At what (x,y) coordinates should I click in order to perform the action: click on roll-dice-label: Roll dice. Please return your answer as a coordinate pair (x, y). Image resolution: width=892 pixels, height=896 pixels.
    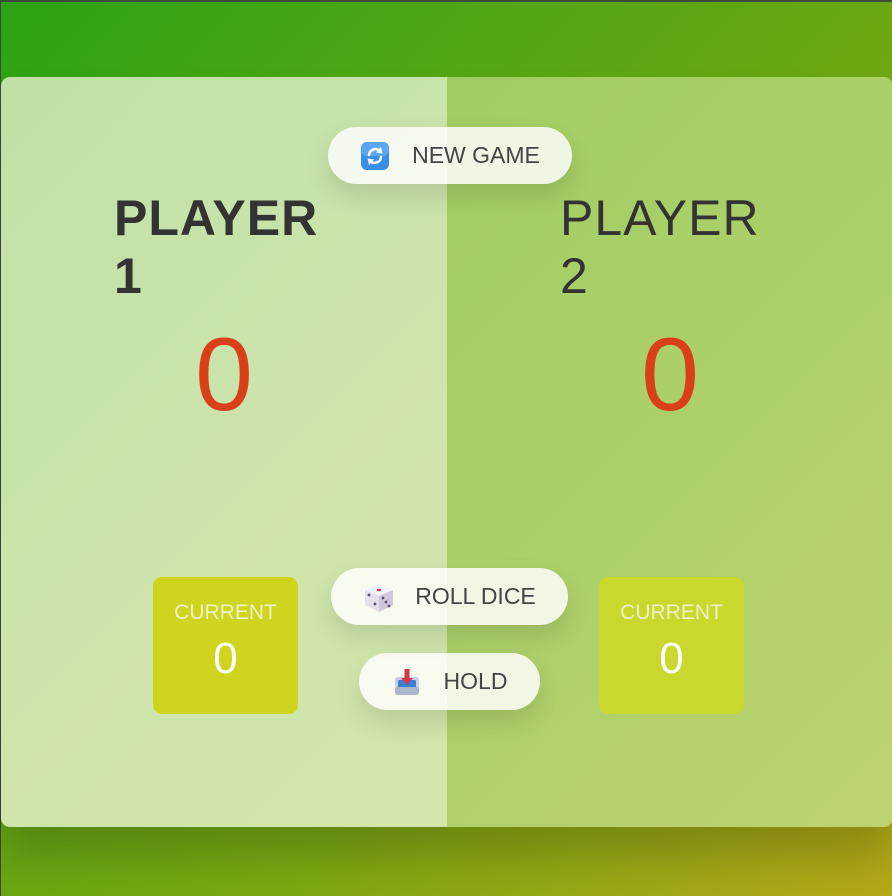
    Looking at the image, I should click on (475, 596).